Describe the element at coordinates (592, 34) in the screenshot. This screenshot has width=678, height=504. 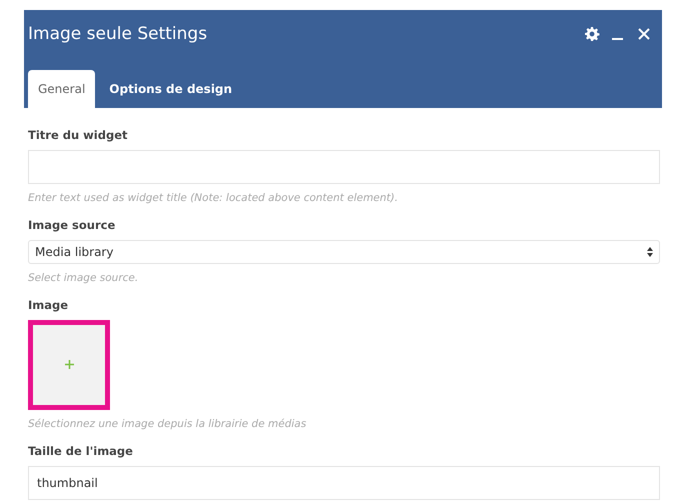
I see `settings-icon` at that location.